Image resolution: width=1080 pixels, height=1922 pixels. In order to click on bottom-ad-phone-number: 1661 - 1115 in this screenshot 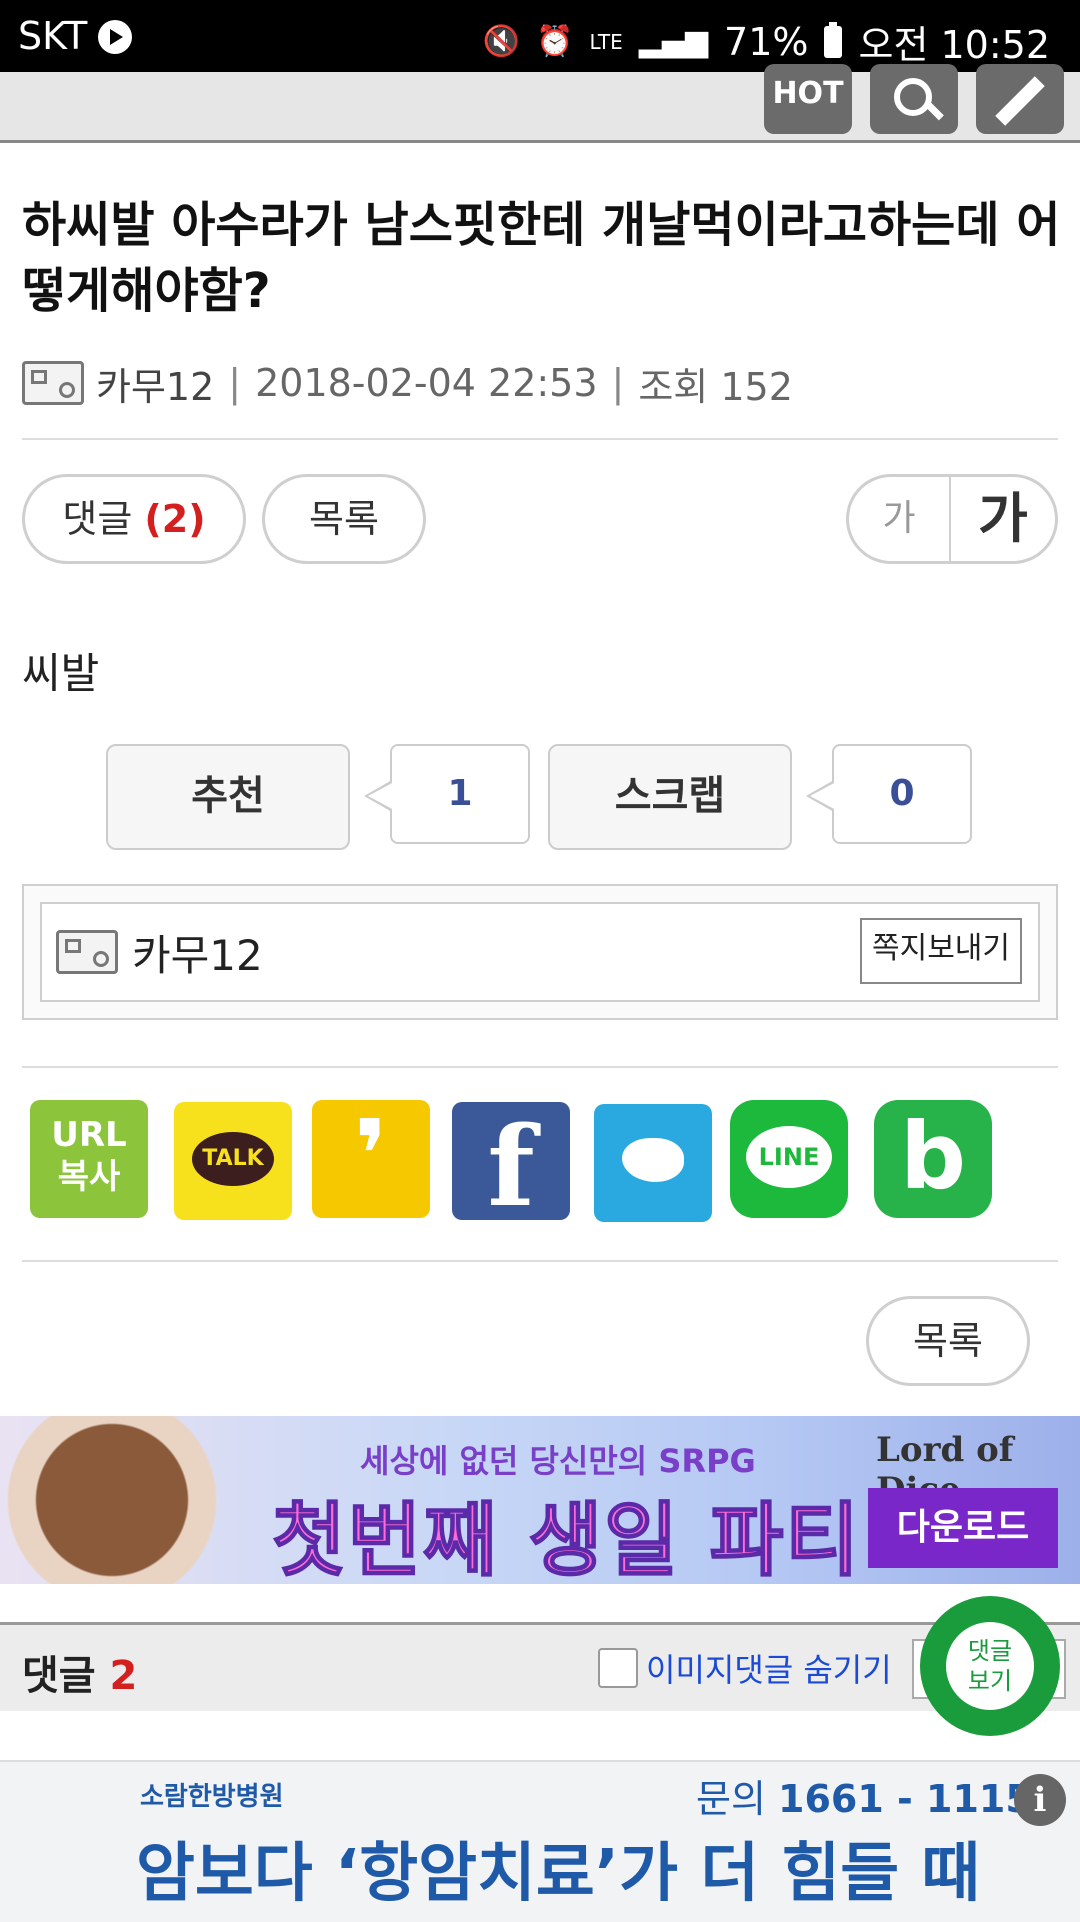, I will do `click(905, 1799)`.